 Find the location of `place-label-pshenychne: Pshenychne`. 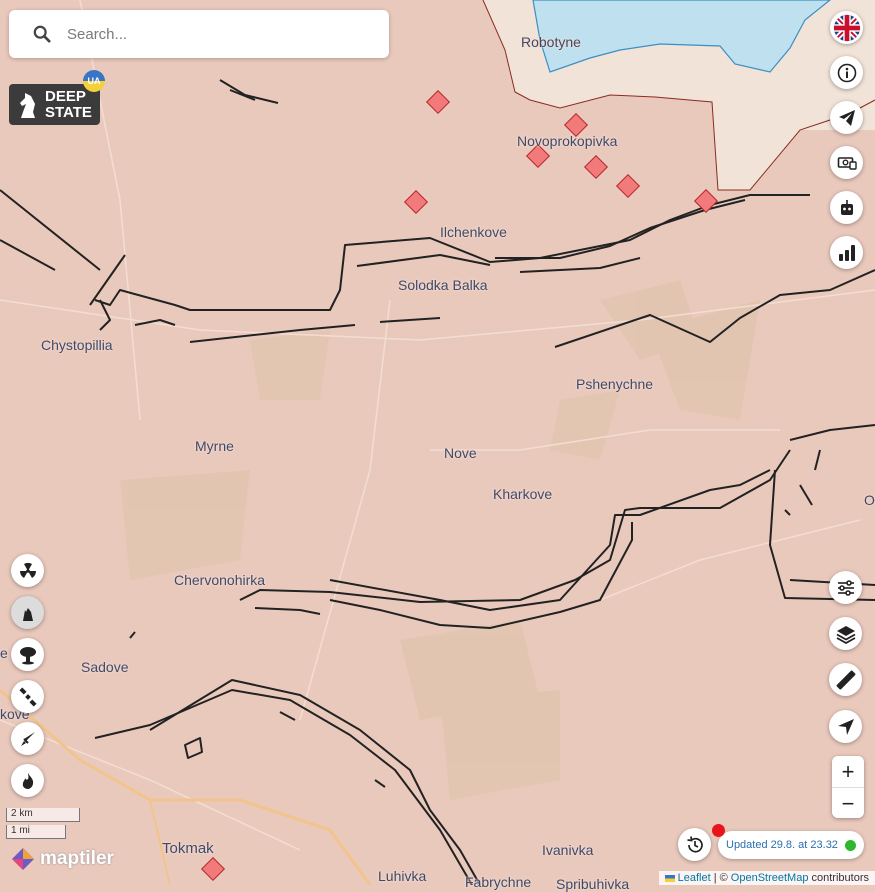

place-label-pshenychne: Pshenychne is located at coordinates (615, 384).